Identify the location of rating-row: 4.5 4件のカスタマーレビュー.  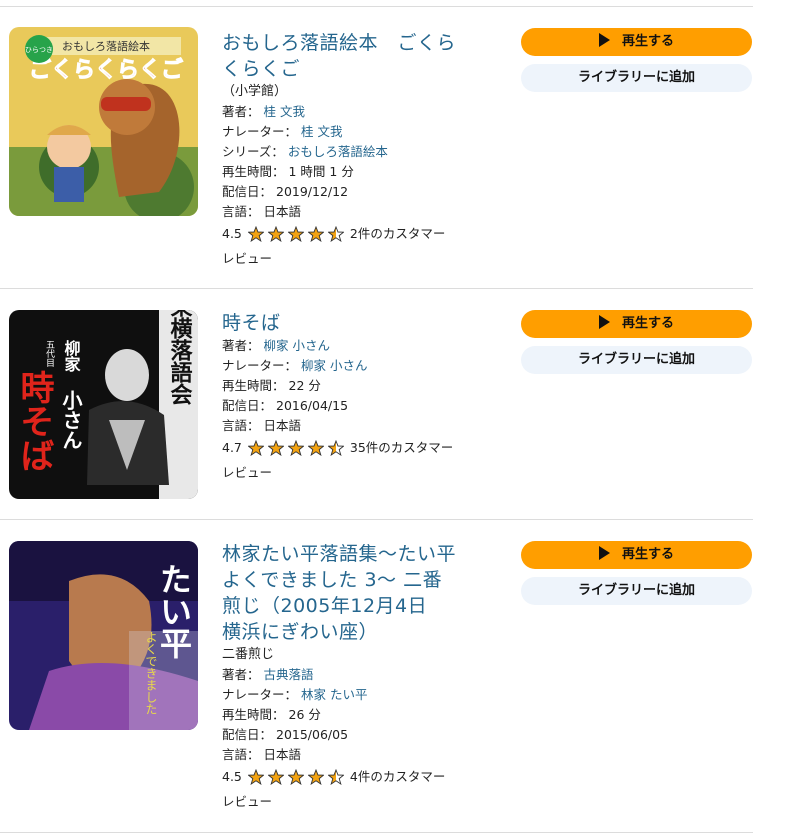
(339, 789).